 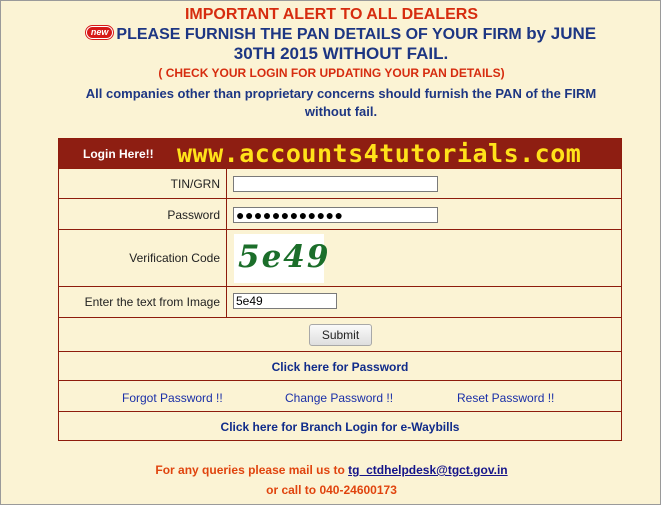 What do you see at coordinates (561, 33) in the screenshot?
I see `pan-alert-by: by JUNE` at bounding box center [561, 33].